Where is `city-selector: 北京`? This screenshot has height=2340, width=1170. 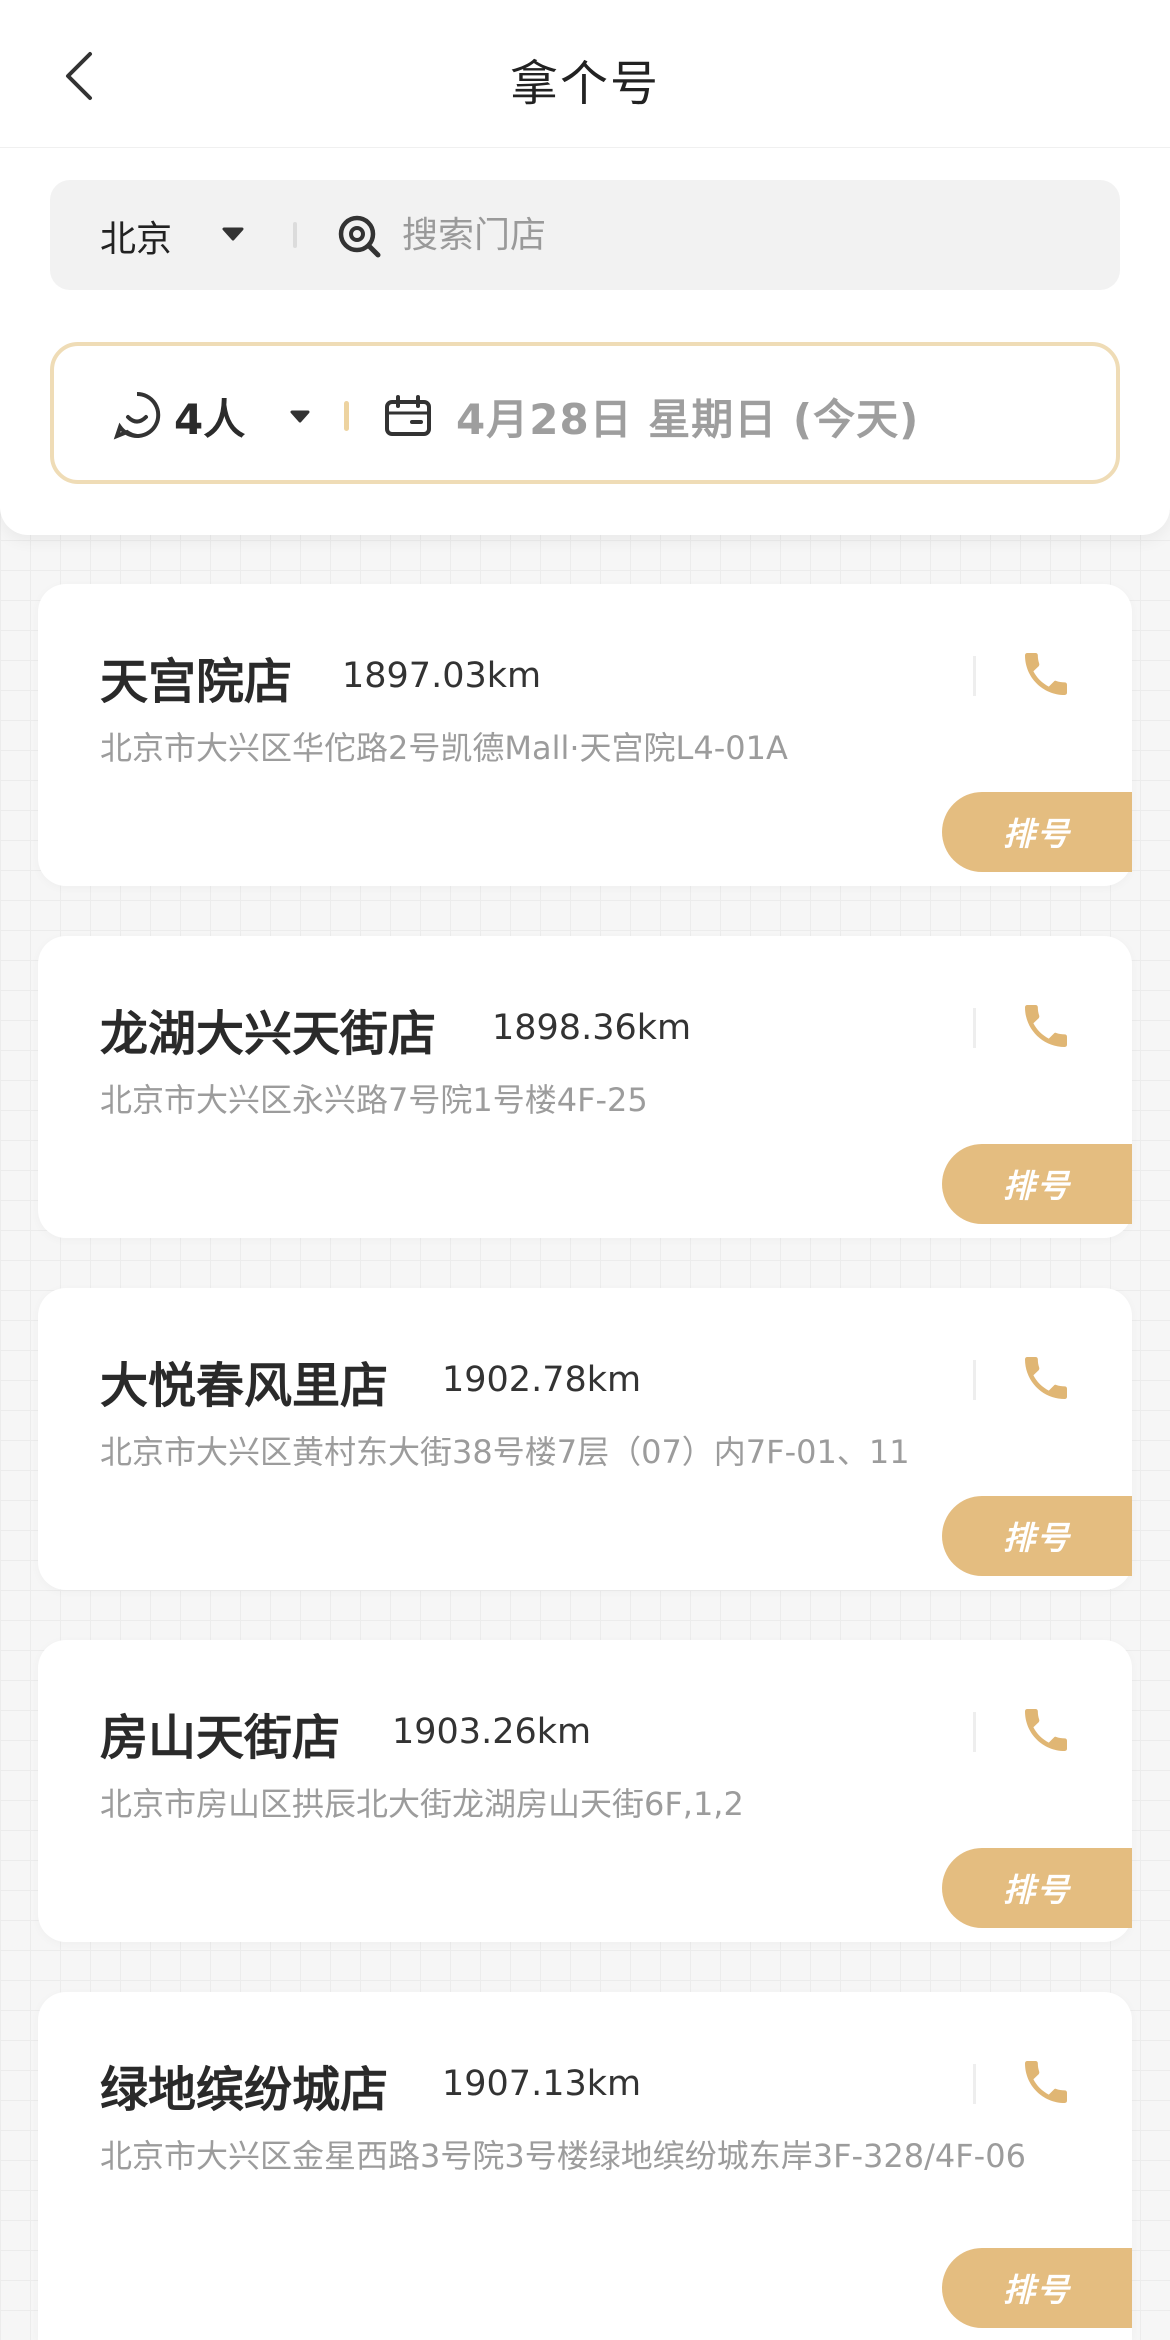 city-selector: 北京 is located at coordinates (136, 236).